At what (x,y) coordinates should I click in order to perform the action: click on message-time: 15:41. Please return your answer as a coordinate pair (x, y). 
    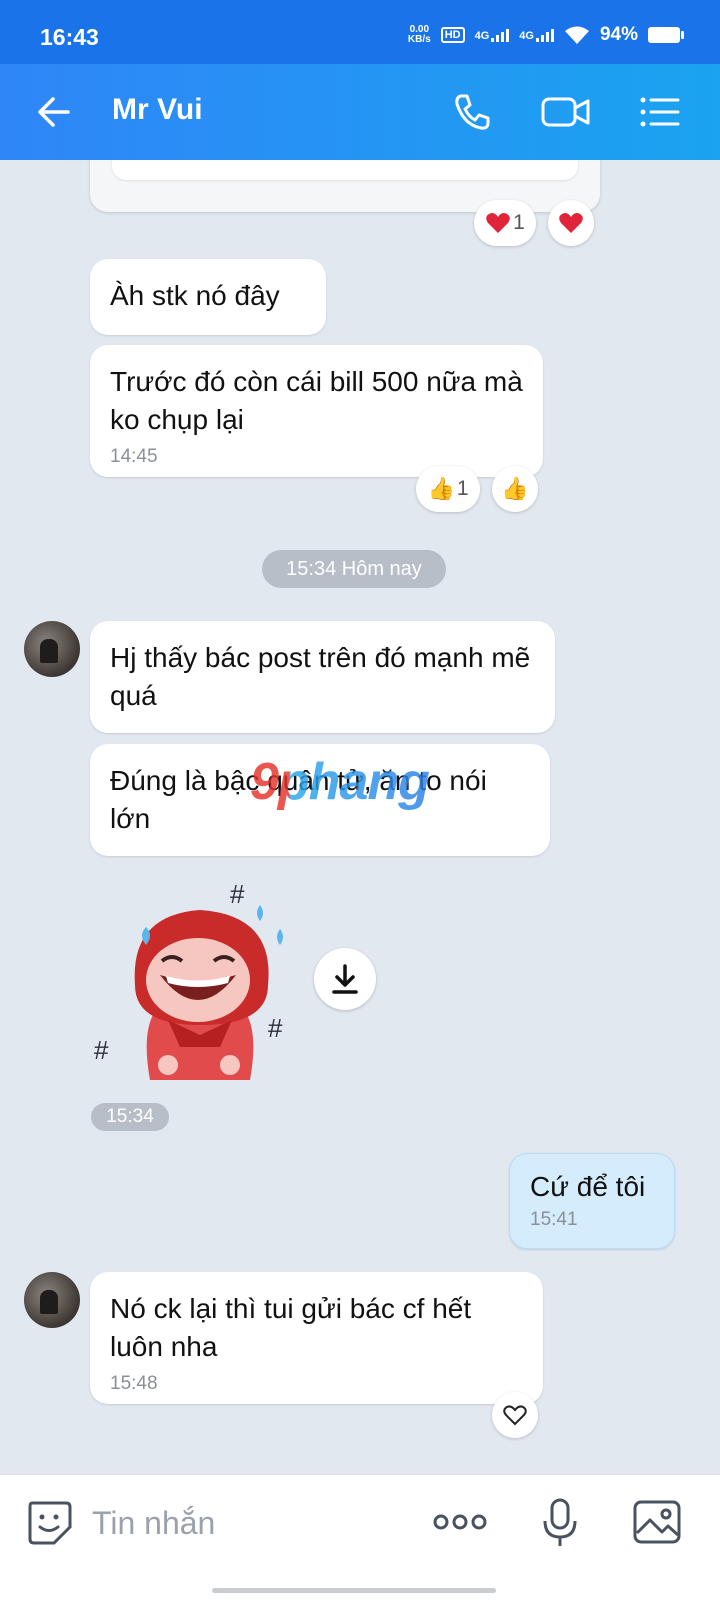
    Looking at the image, I should click on (554, 1219).